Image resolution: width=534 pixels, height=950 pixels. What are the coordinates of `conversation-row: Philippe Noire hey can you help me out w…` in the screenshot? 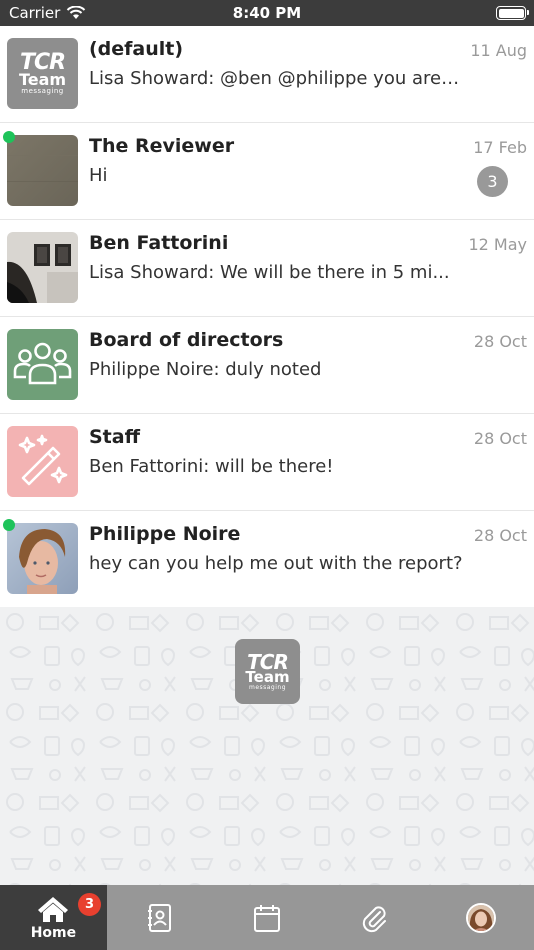 It's located at (267, 559).